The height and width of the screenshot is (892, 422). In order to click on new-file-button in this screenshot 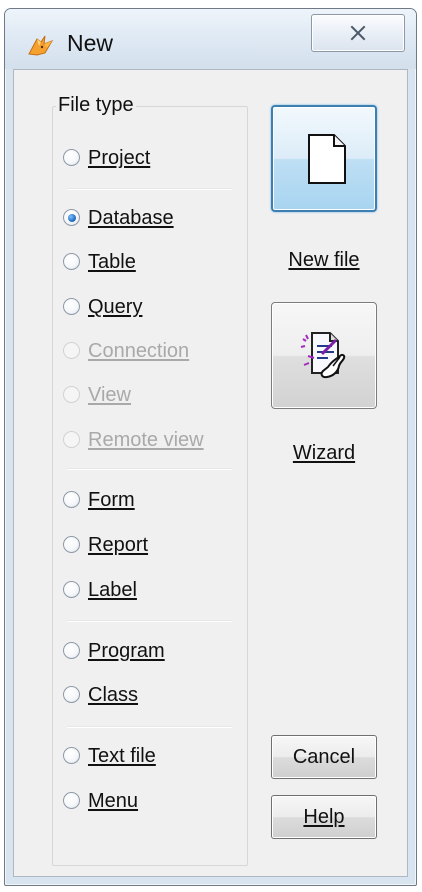, I will do `click(324, 158)`.